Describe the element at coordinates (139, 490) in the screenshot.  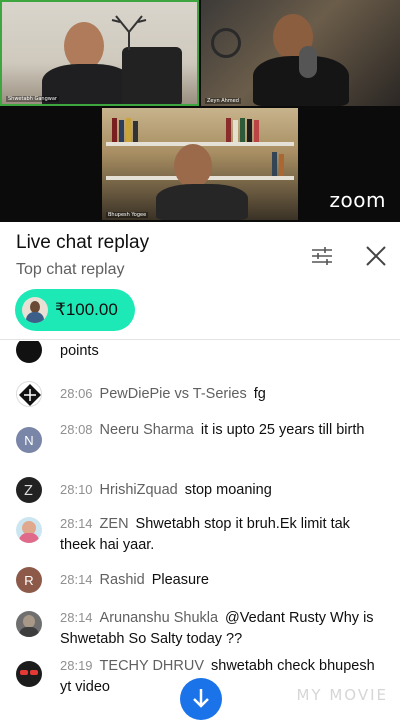
I see `author-name: HrishiZquad` at that location.